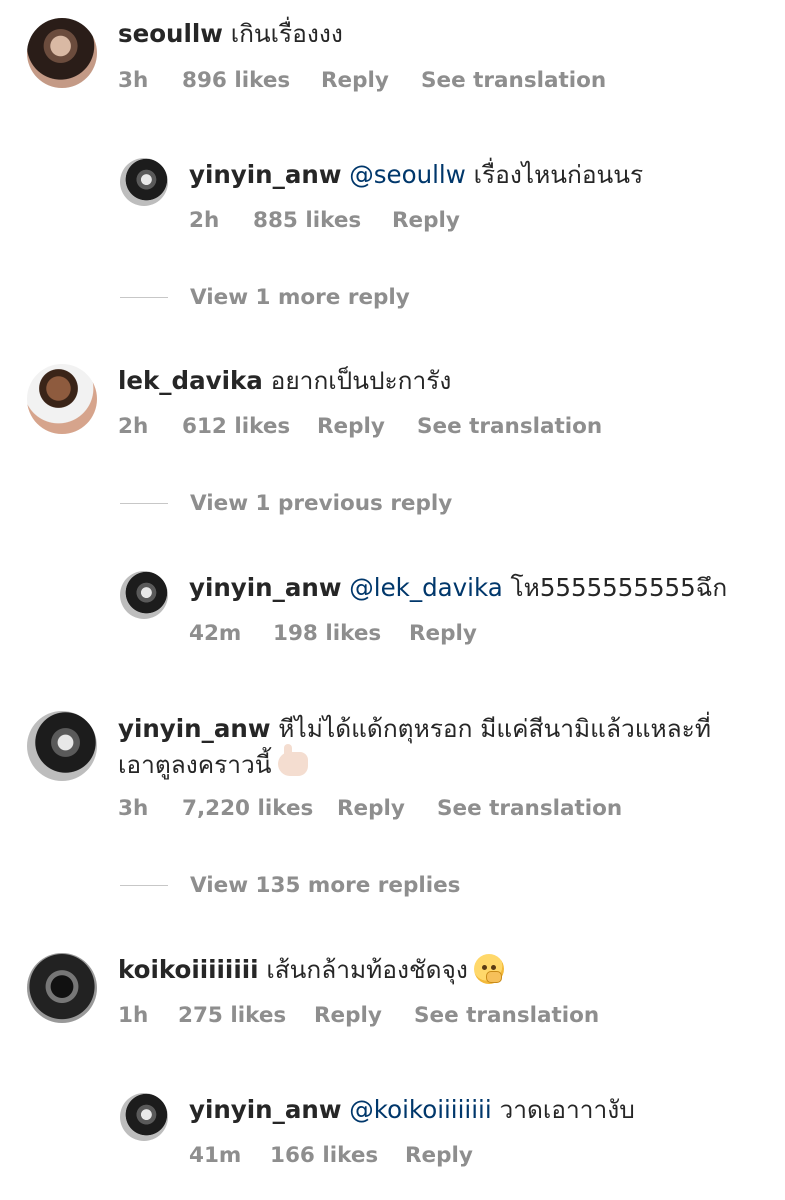 The width and height of the screenshot is (785, 1200). I want to click on view-replies-label: View 135 more replies, so click(325, 886).